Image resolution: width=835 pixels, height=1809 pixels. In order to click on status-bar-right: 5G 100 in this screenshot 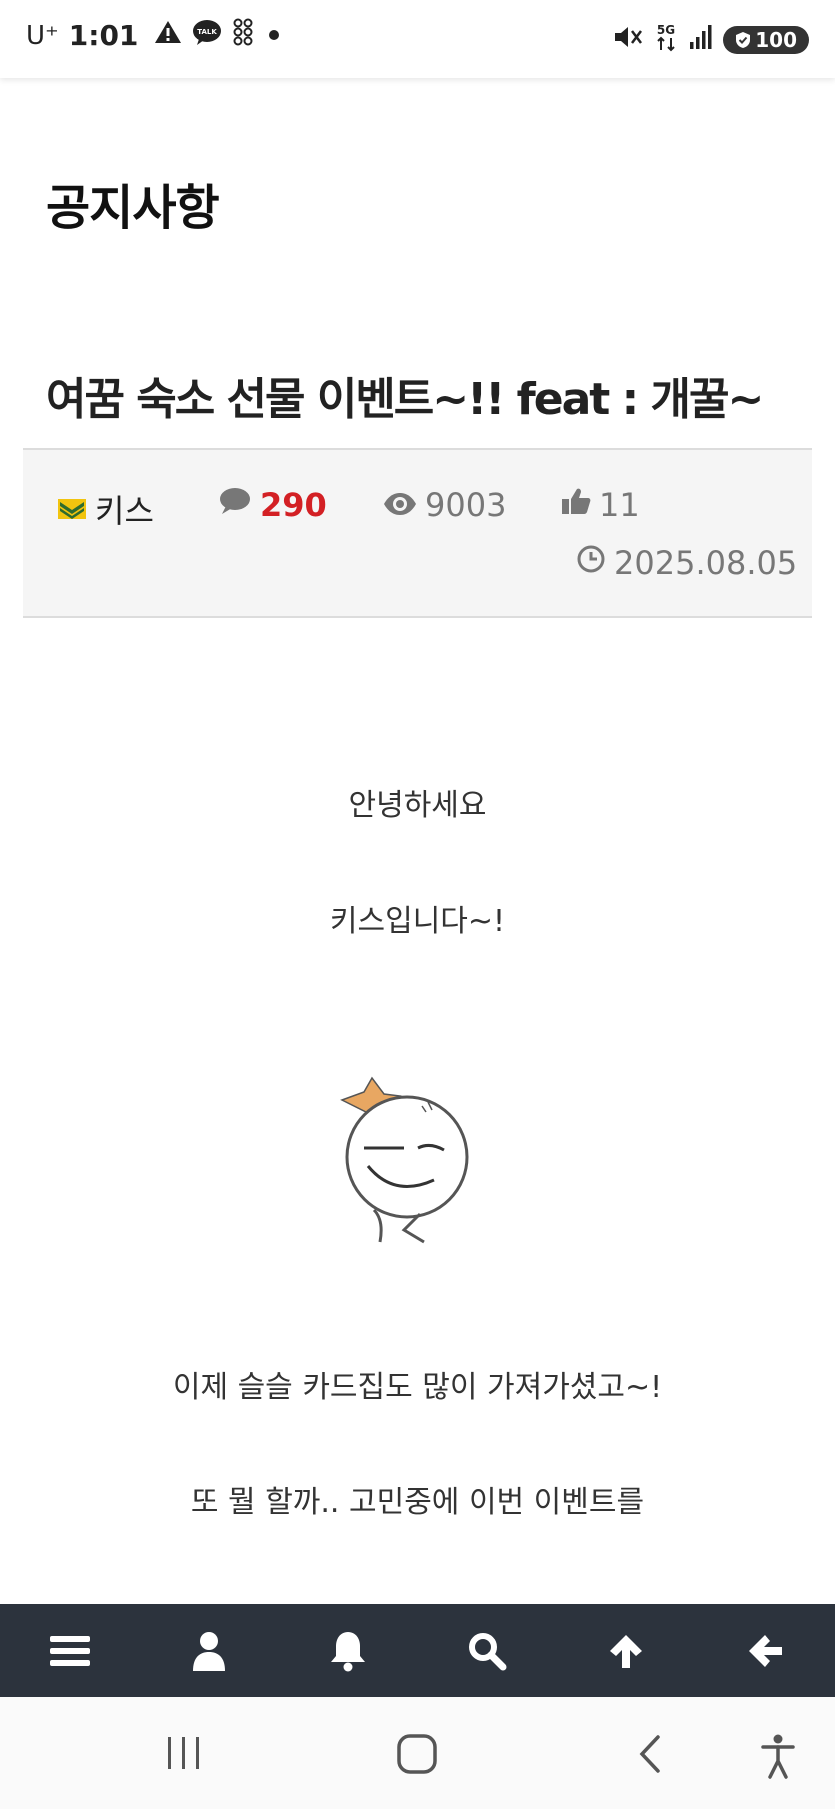, I will do `click(711, 39)`.